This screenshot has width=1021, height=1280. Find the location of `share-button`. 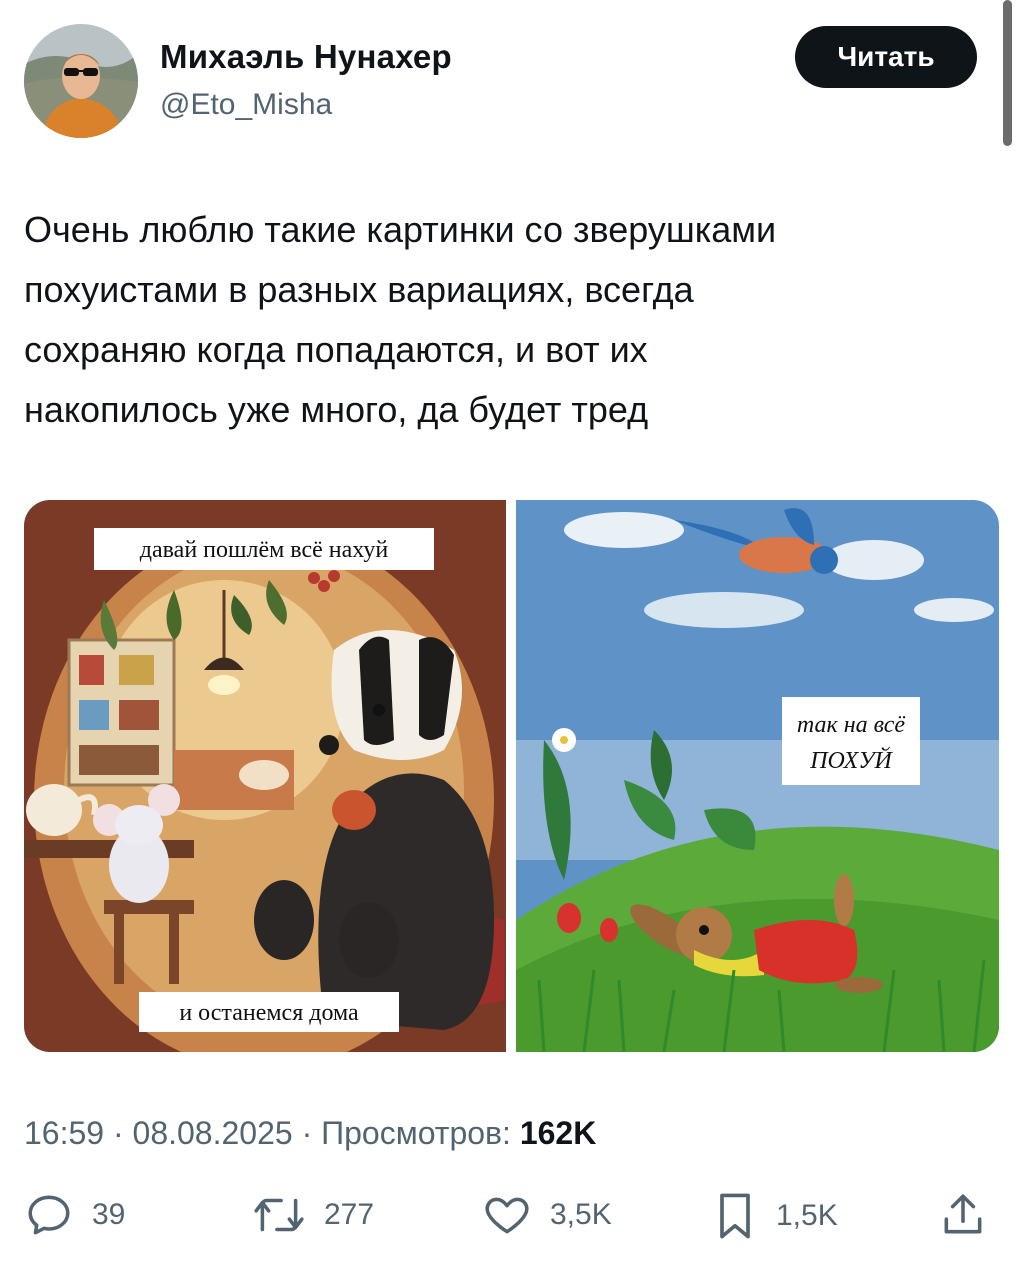

share-button is located at coordinates (963, 1215).